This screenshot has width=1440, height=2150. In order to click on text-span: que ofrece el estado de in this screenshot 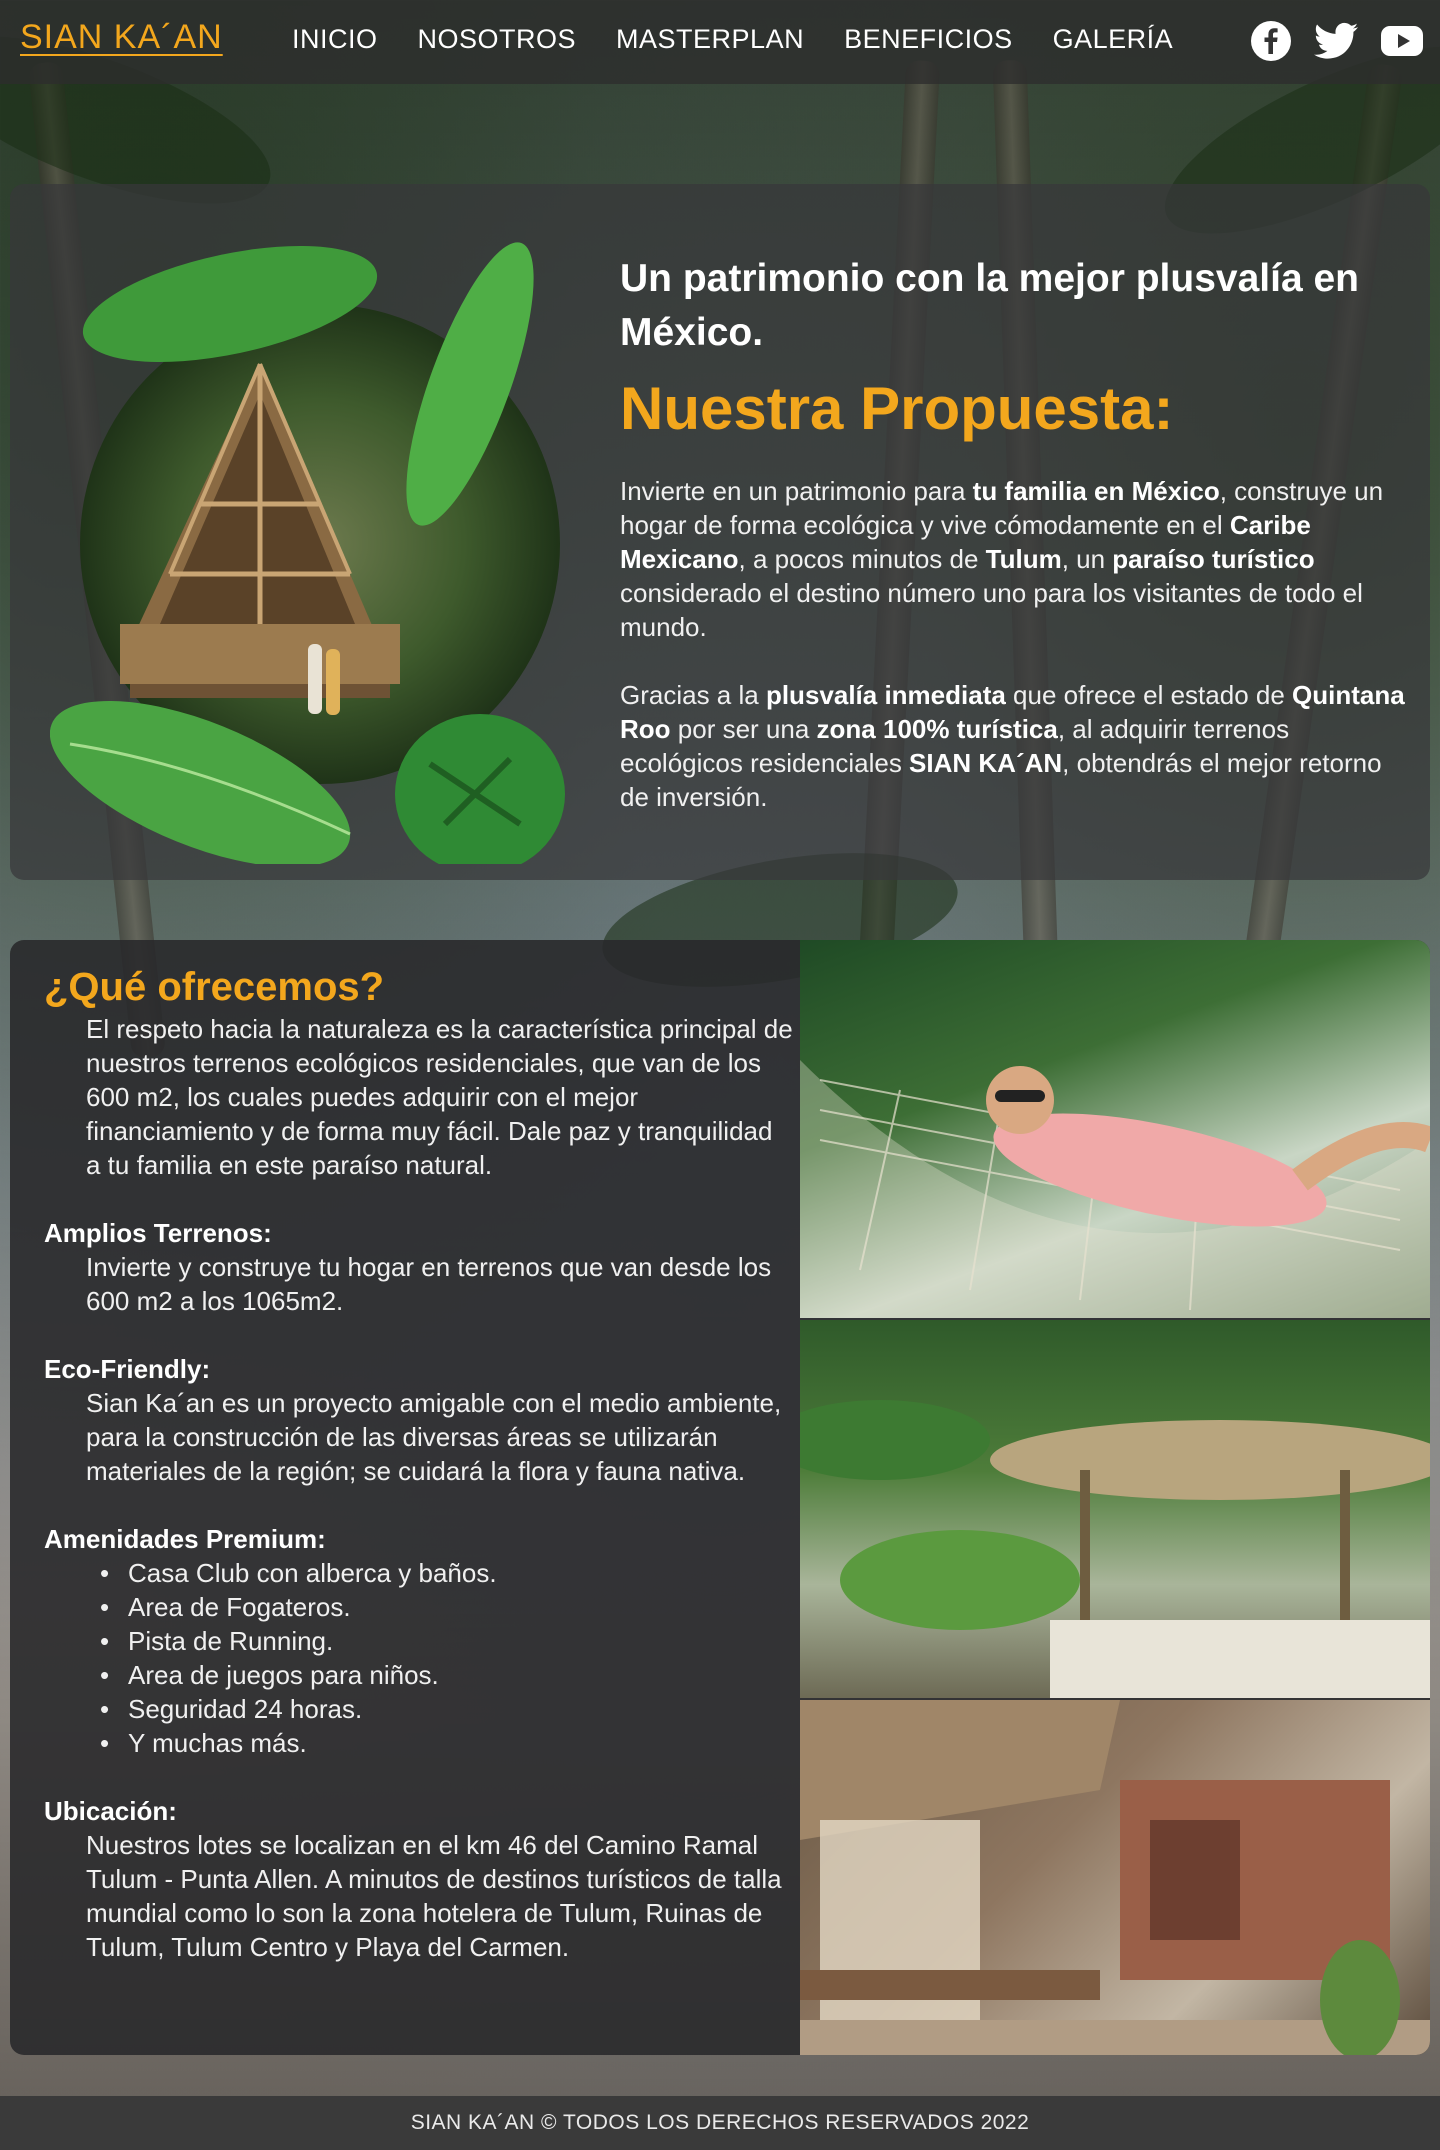, I will do `click(1149, 695)`.